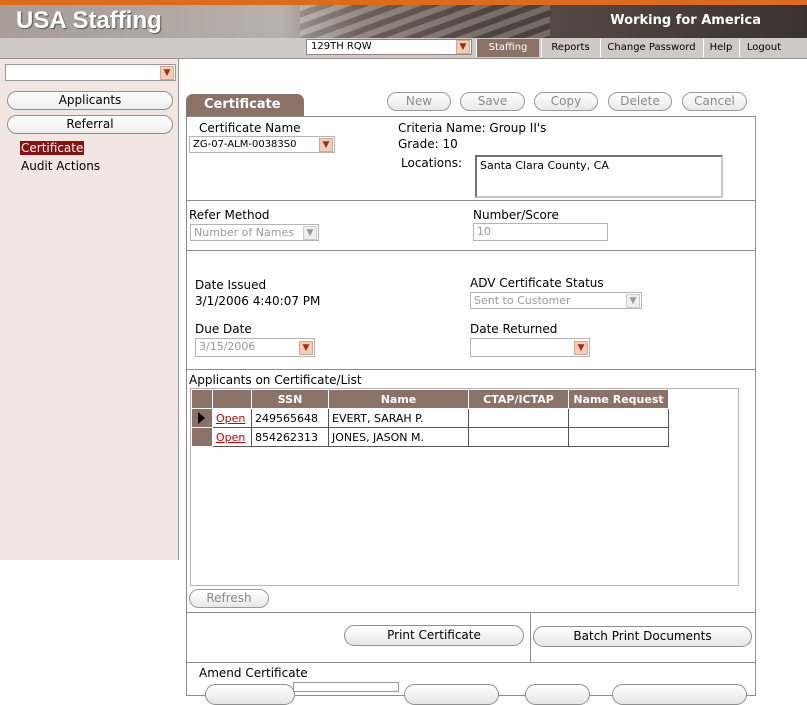 The height and width of the screenshot is (705, 807). I want to click on grade: Grade: 10, so click(428, 144).